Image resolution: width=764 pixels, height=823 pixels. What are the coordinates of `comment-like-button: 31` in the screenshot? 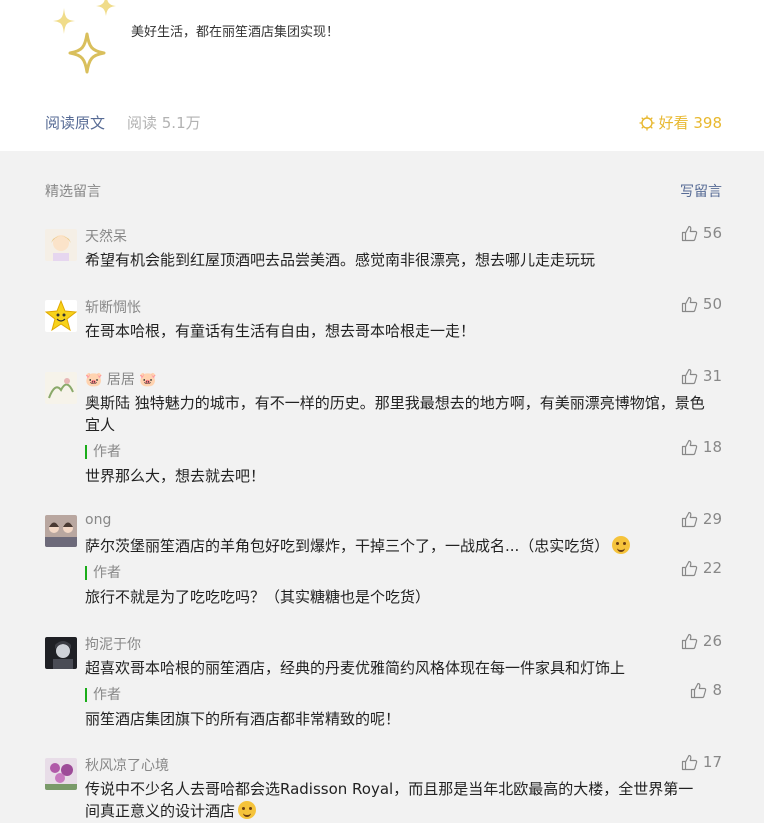 It's located at (701, 376).